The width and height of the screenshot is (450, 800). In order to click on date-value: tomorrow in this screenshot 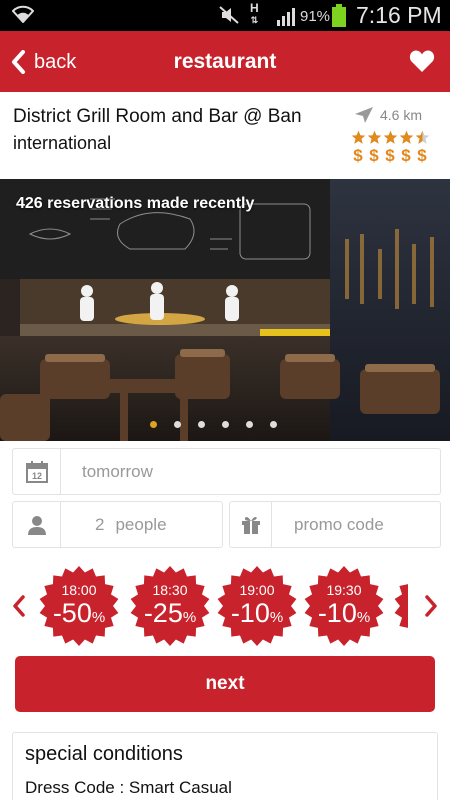, I will do `click(117, 471)`.